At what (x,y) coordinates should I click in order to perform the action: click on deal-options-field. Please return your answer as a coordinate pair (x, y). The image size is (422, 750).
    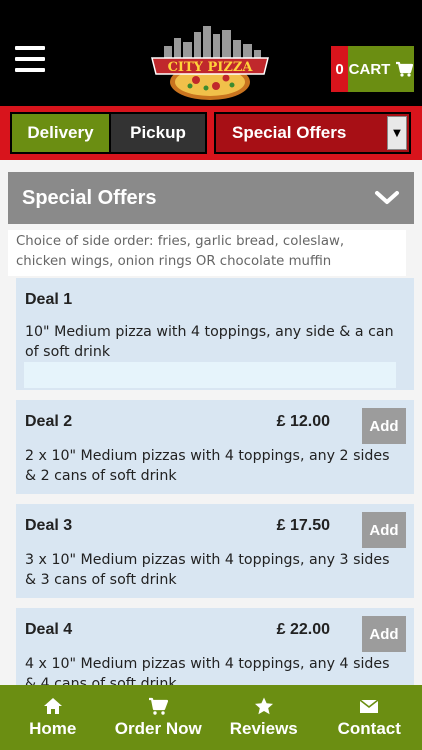
    Looking at the image, I should click on (210, 375).